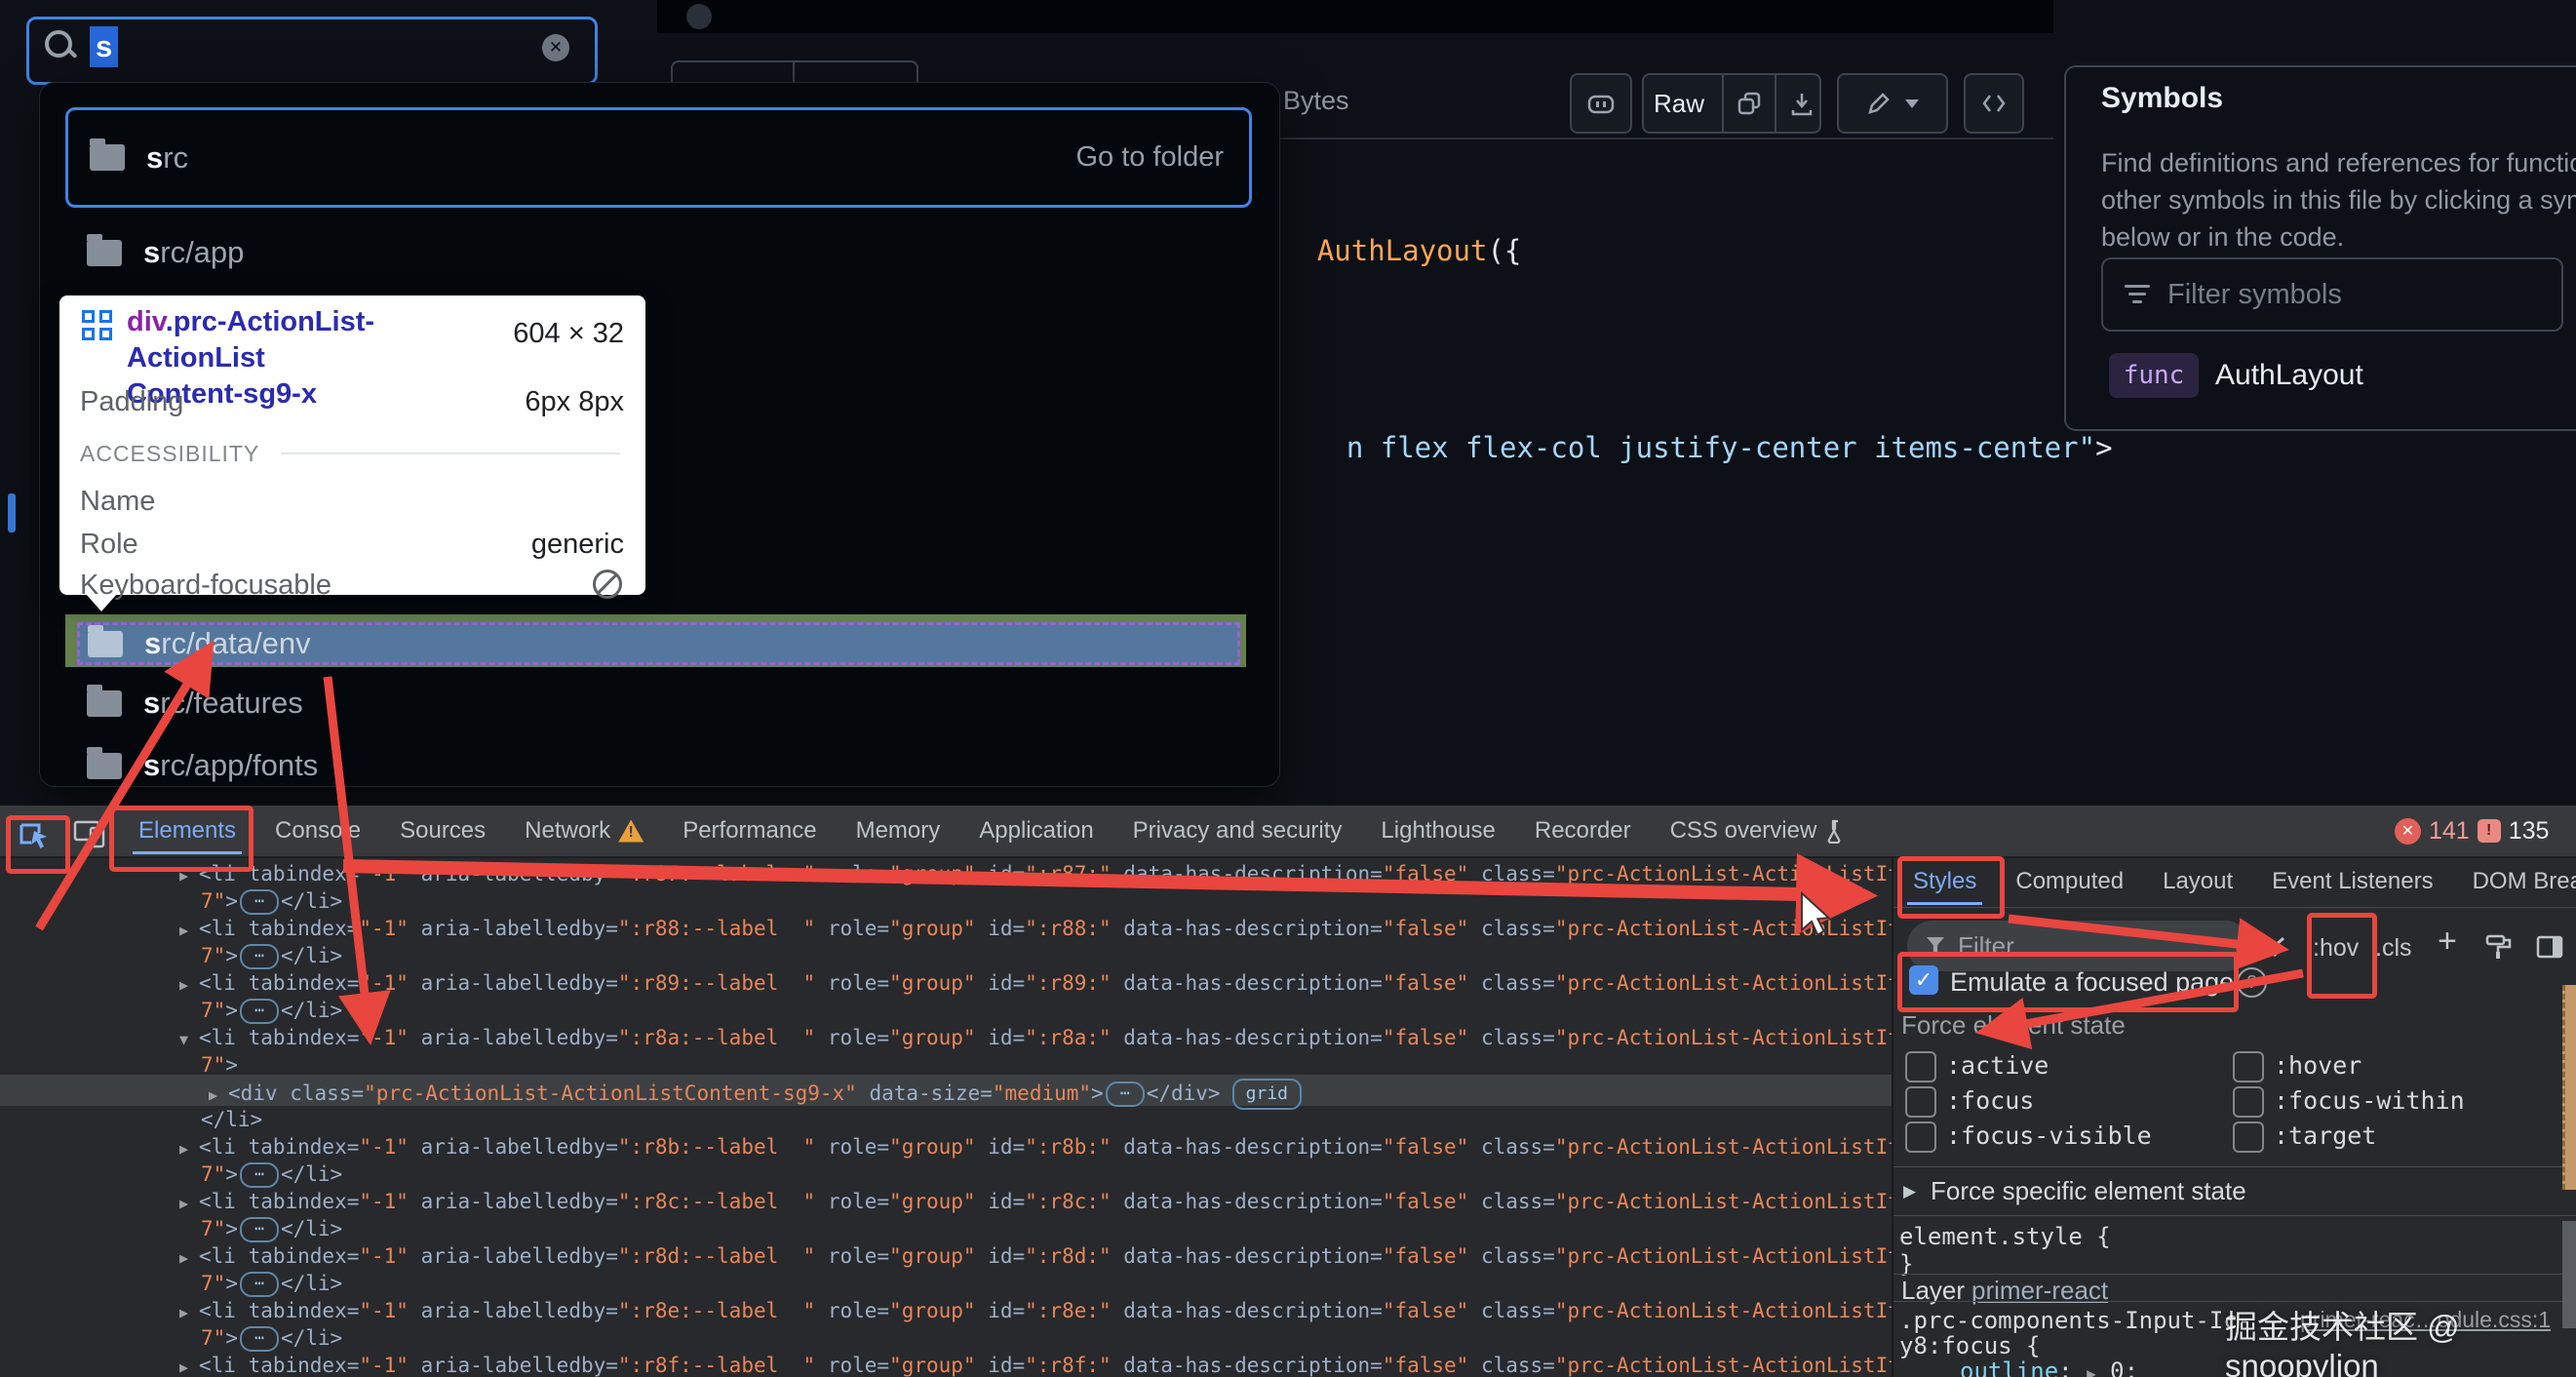 This screenshot has width=2576, height=1377. I want to click on tab-privacy-and-security: Privacy and security, so click(1237, 831).